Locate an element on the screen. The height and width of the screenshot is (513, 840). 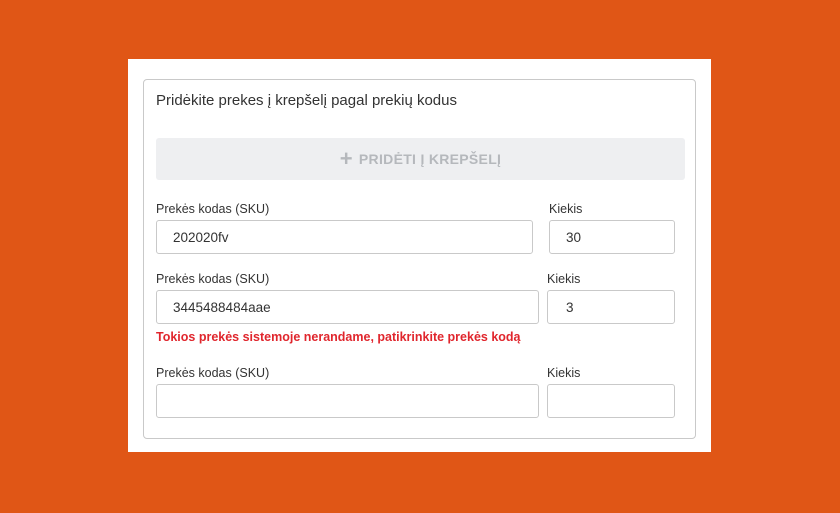
qty-label-3: Kiekis is located at coordinates (564, 373).